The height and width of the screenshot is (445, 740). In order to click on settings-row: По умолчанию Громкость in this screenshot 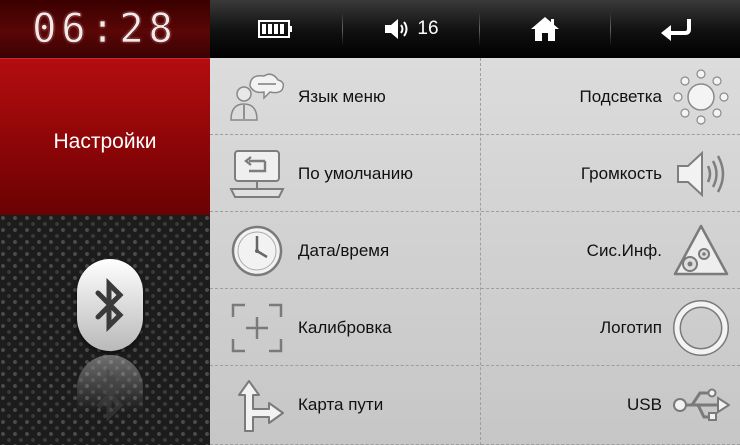, I will do `click(475, 173)`.